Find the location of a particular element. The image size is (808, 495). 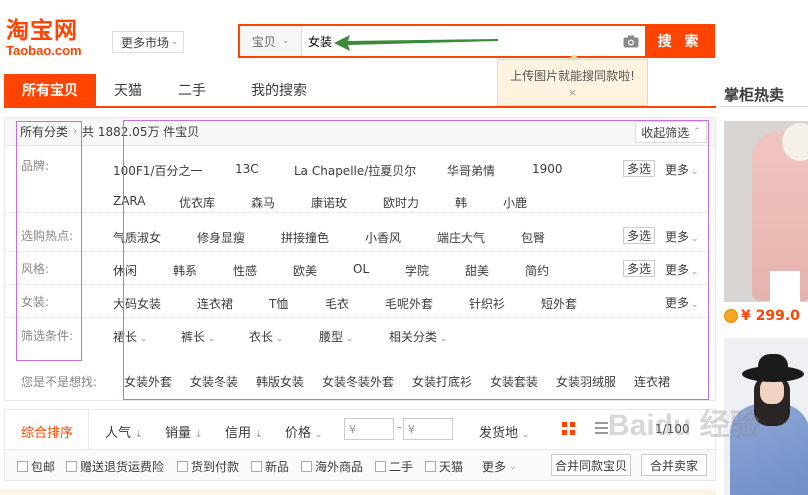

sort-default: 综合排序 is located at coordinates (47, 431).